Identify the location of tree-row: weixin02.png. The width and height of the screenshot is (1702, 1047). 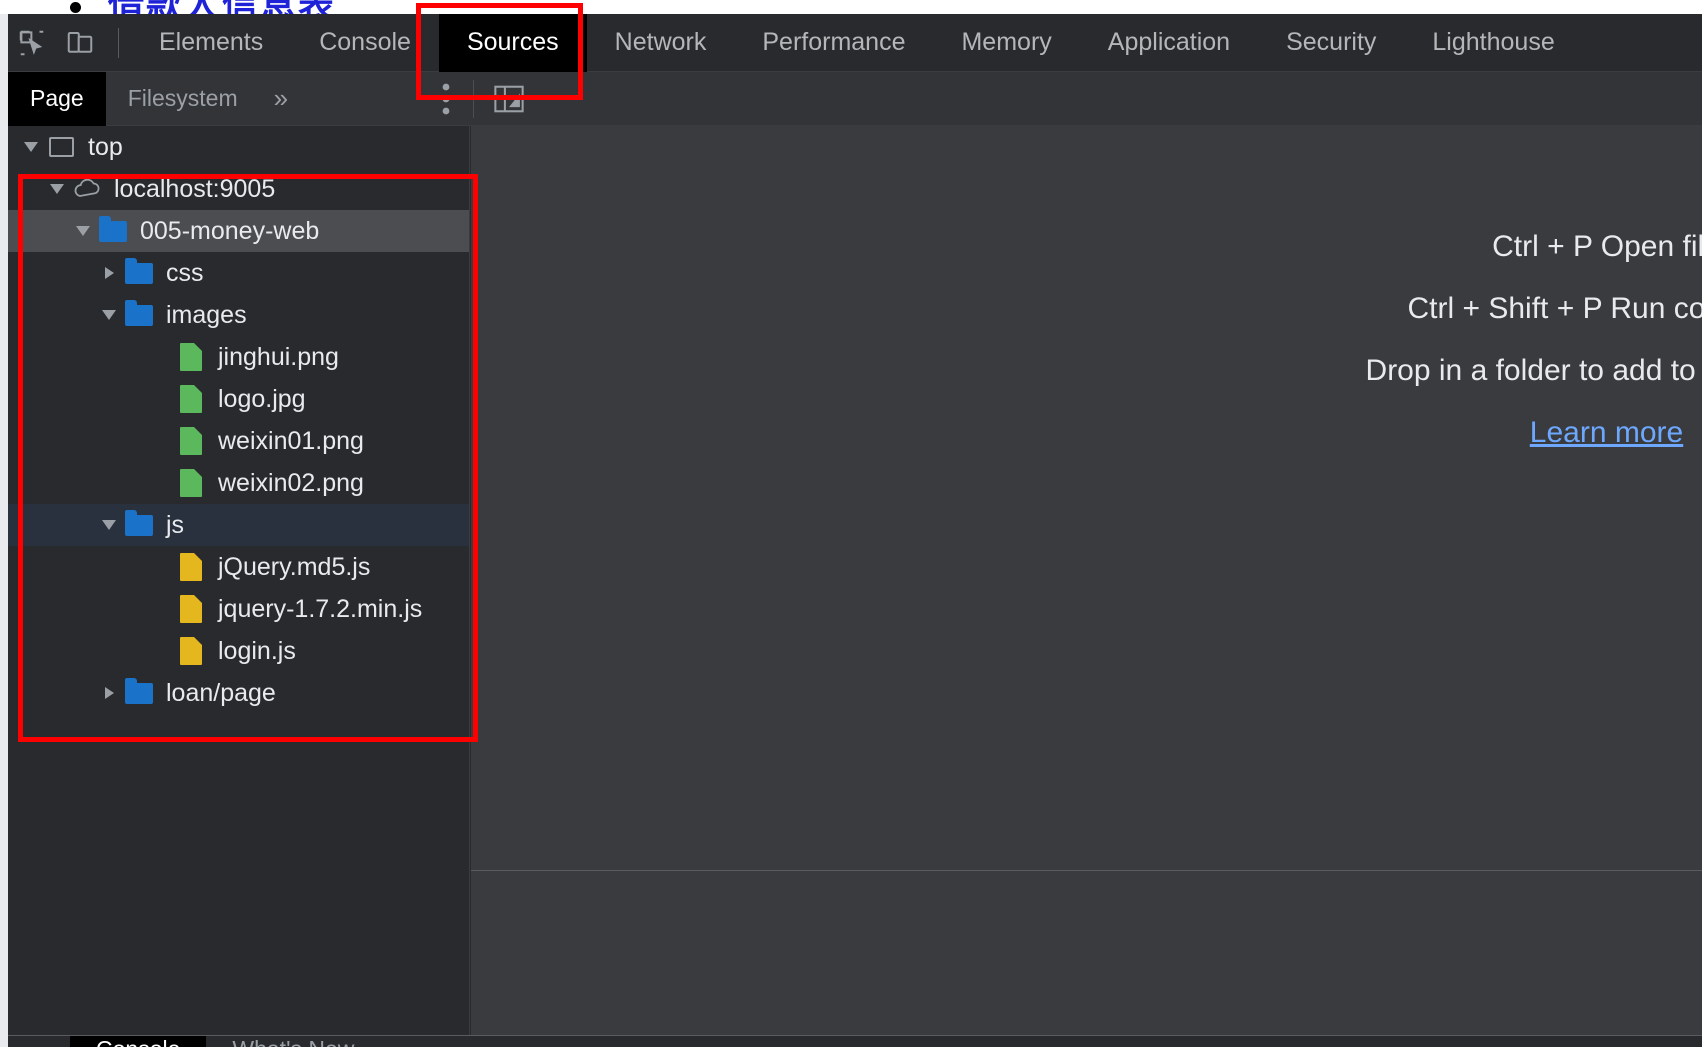
(238, 483).